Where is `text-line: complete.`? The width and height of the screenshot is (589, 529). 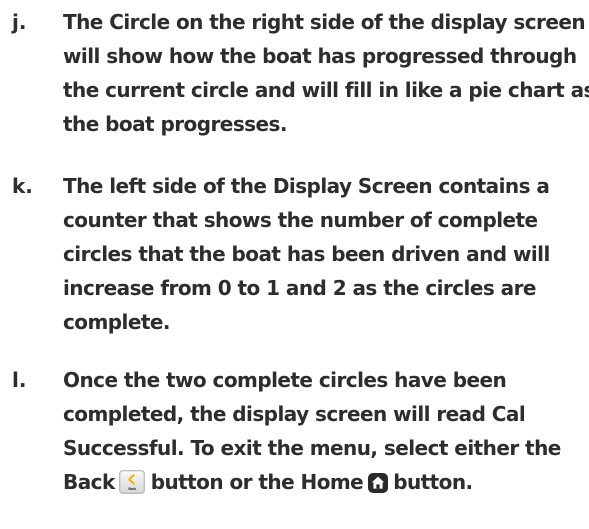 text-line: complete. is located at coordinates (117, 322).